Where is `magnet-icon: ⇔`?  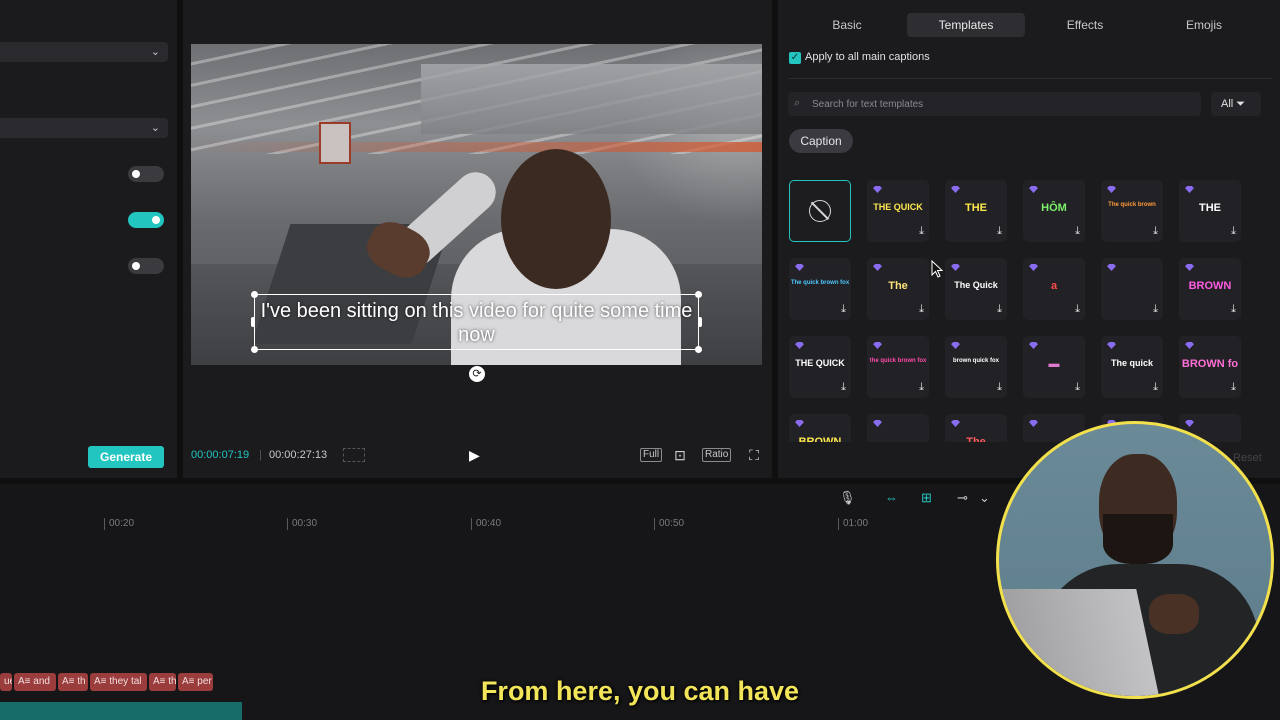 magnet-icon: ⇔ is located at coordinates (891, 497).